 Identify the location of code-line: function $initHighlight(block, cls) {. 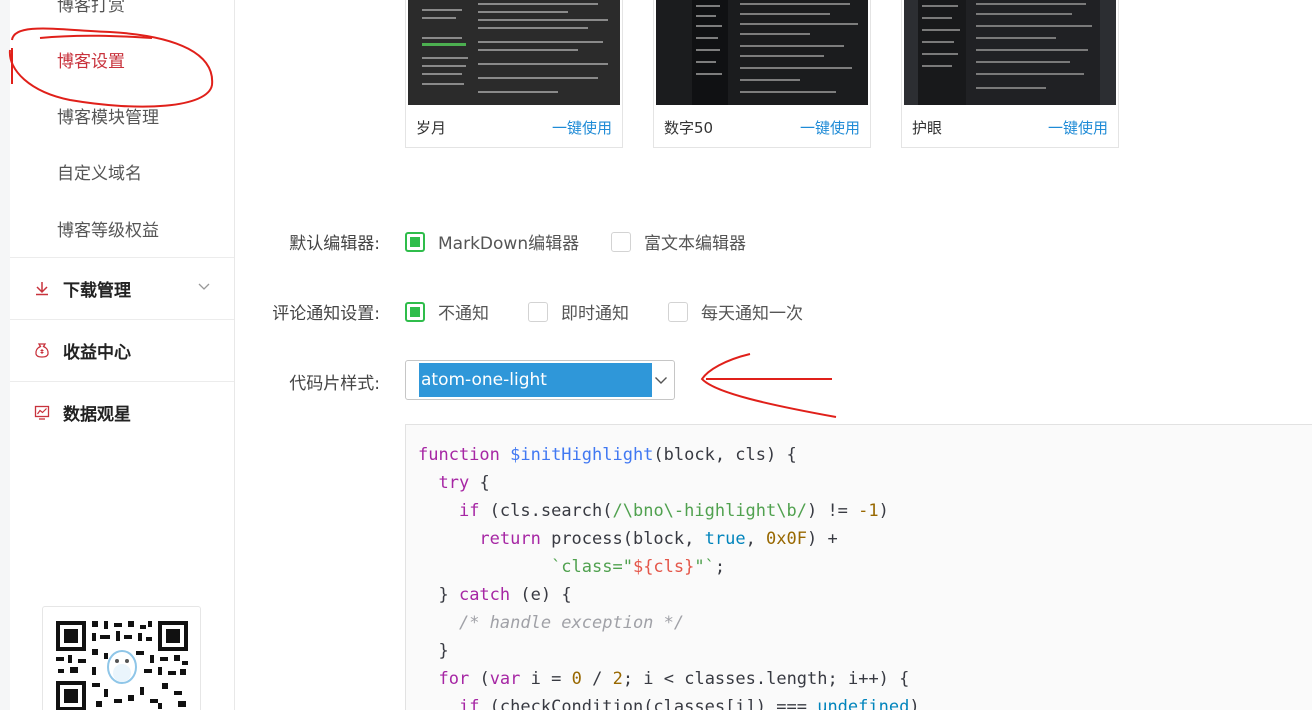
(669, 455).